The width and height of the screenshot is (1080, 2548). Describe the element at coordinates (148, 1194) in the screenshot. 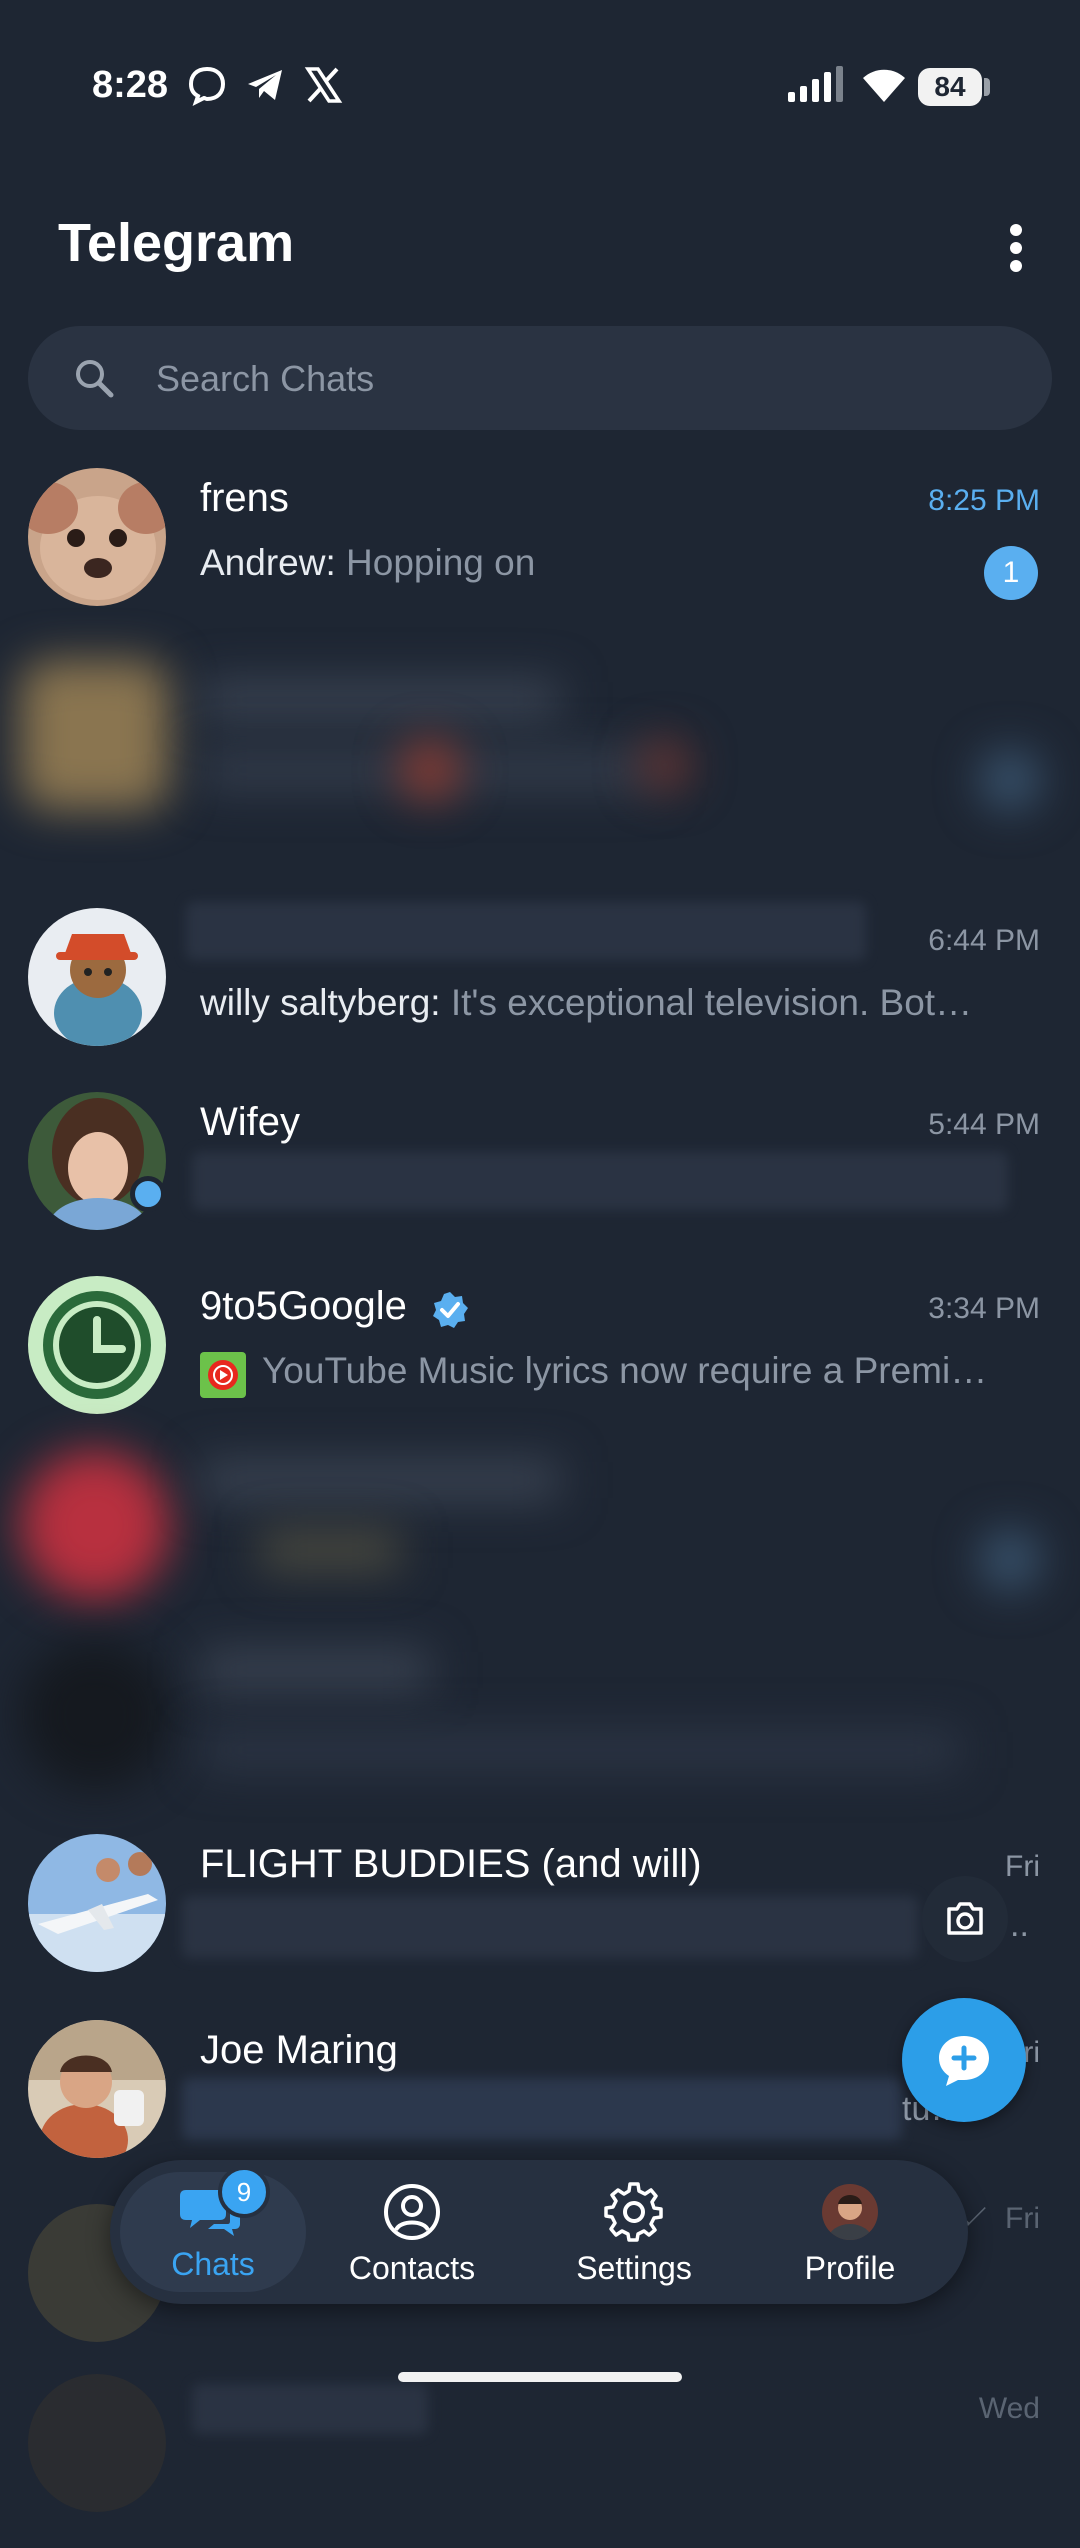

I see `online-status-dot` at that location.